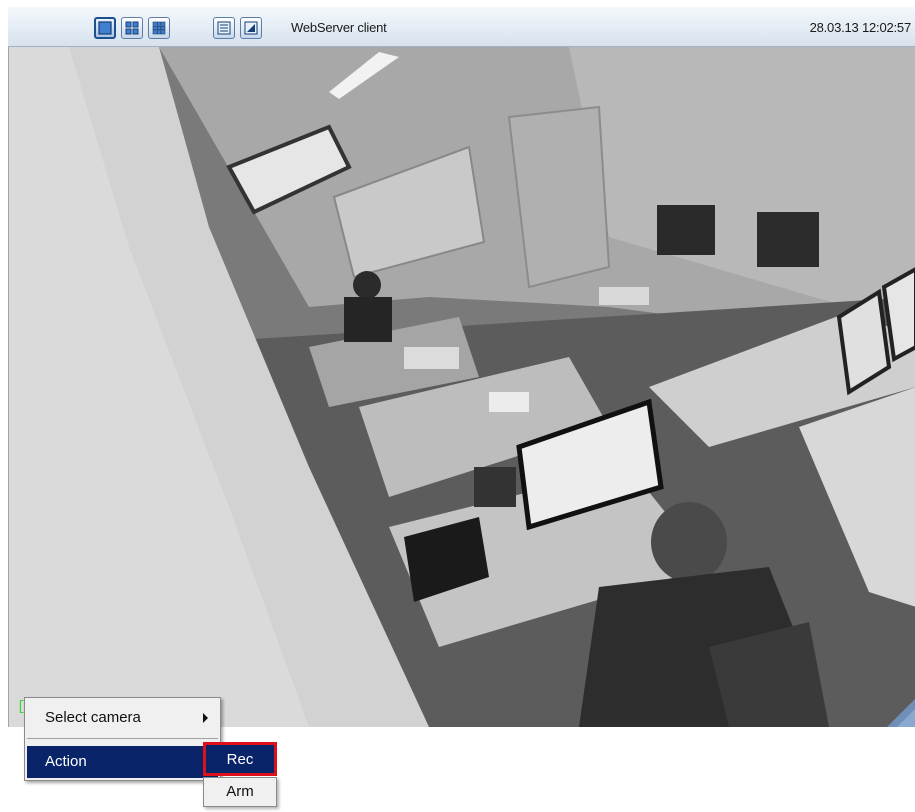 The image size is (915, 812). I want to click on app-title: WebServer client, so click(339, 27).